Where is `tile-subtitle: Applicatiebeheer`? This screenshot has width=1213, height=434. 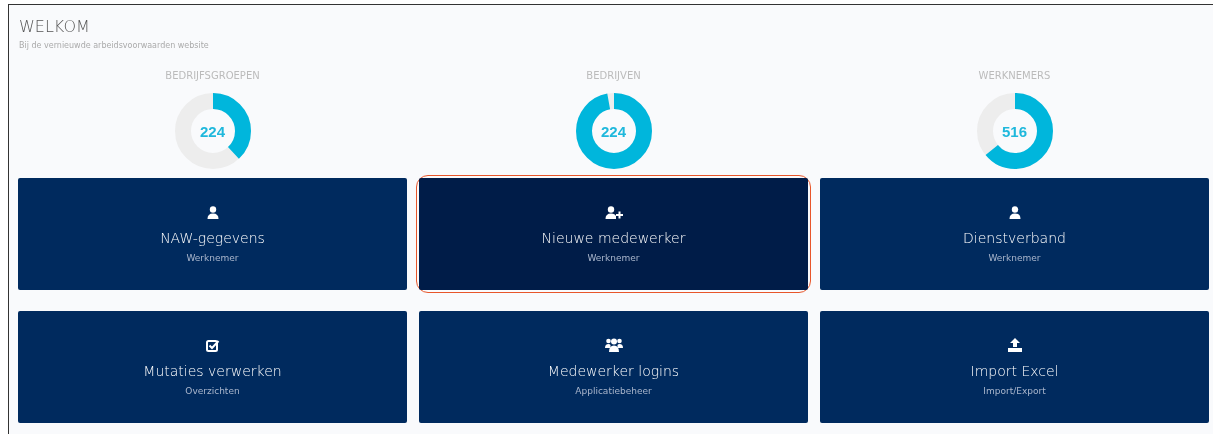
tile-subtitle: Applicatiebeheer is located at coordinates (613, 391).